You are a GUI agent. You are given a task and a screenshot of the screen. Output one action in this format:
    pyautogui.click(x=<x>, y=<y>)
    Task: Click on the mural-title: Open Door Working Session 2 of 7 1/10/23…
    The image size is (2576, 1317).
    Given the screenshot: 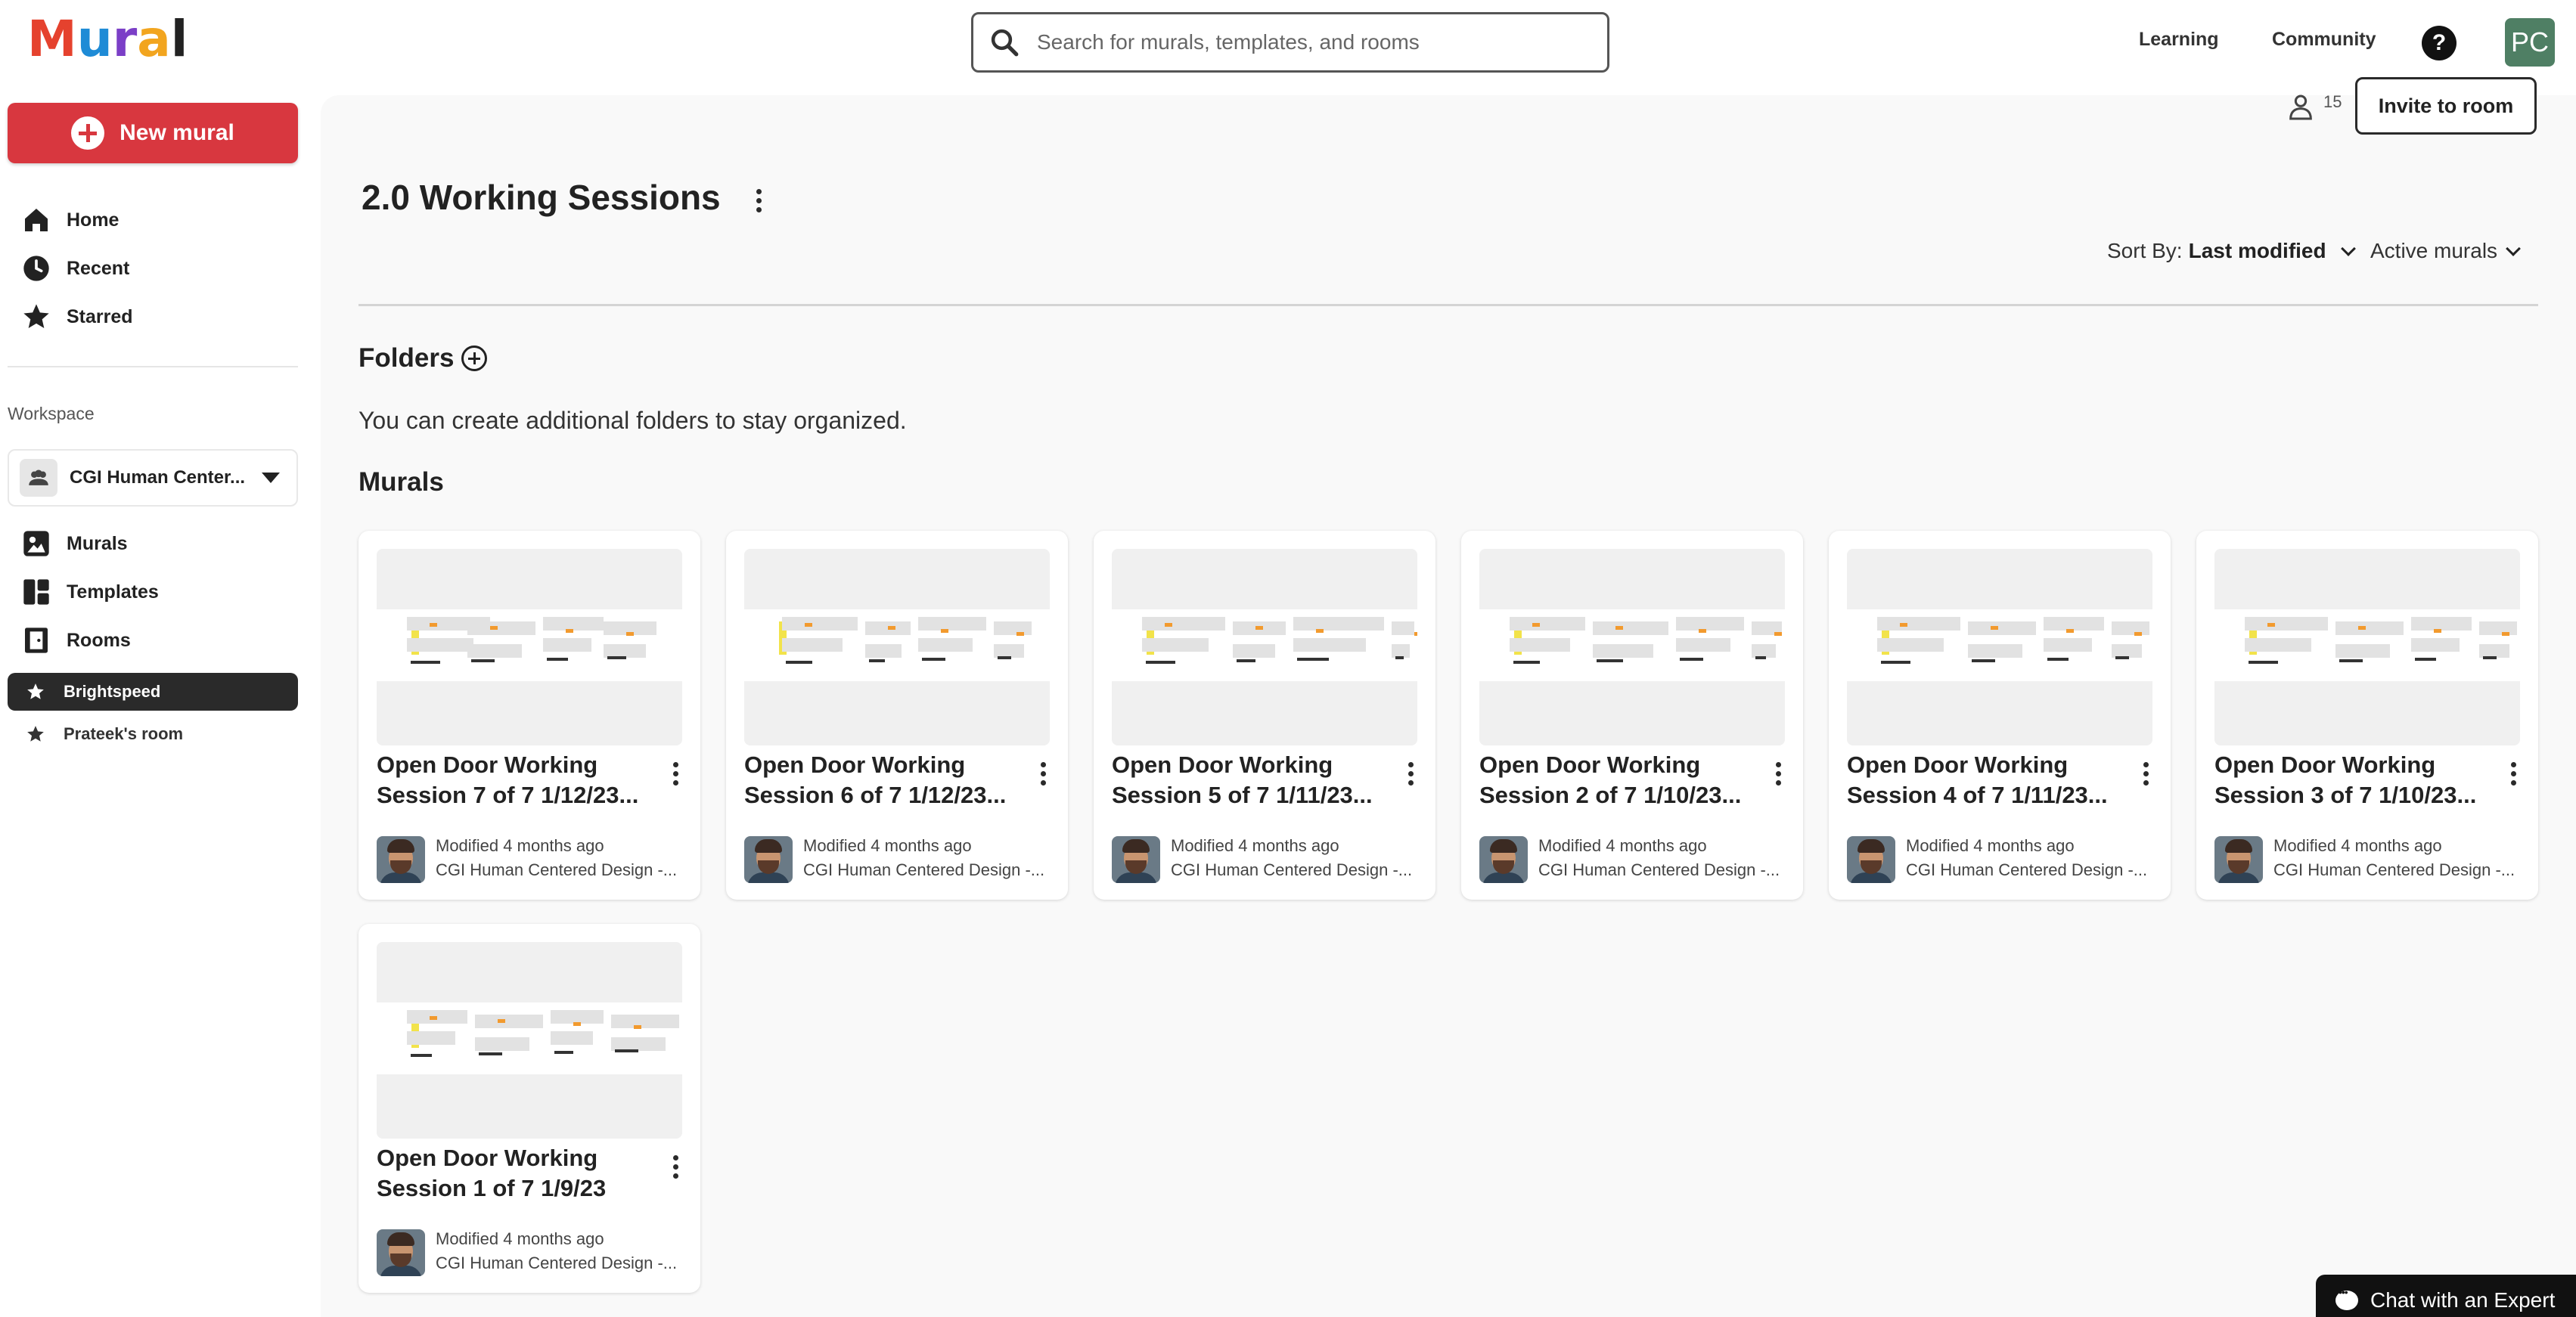 What is the action you would take?
    pyautogui.click(x=1615, y=780)
    